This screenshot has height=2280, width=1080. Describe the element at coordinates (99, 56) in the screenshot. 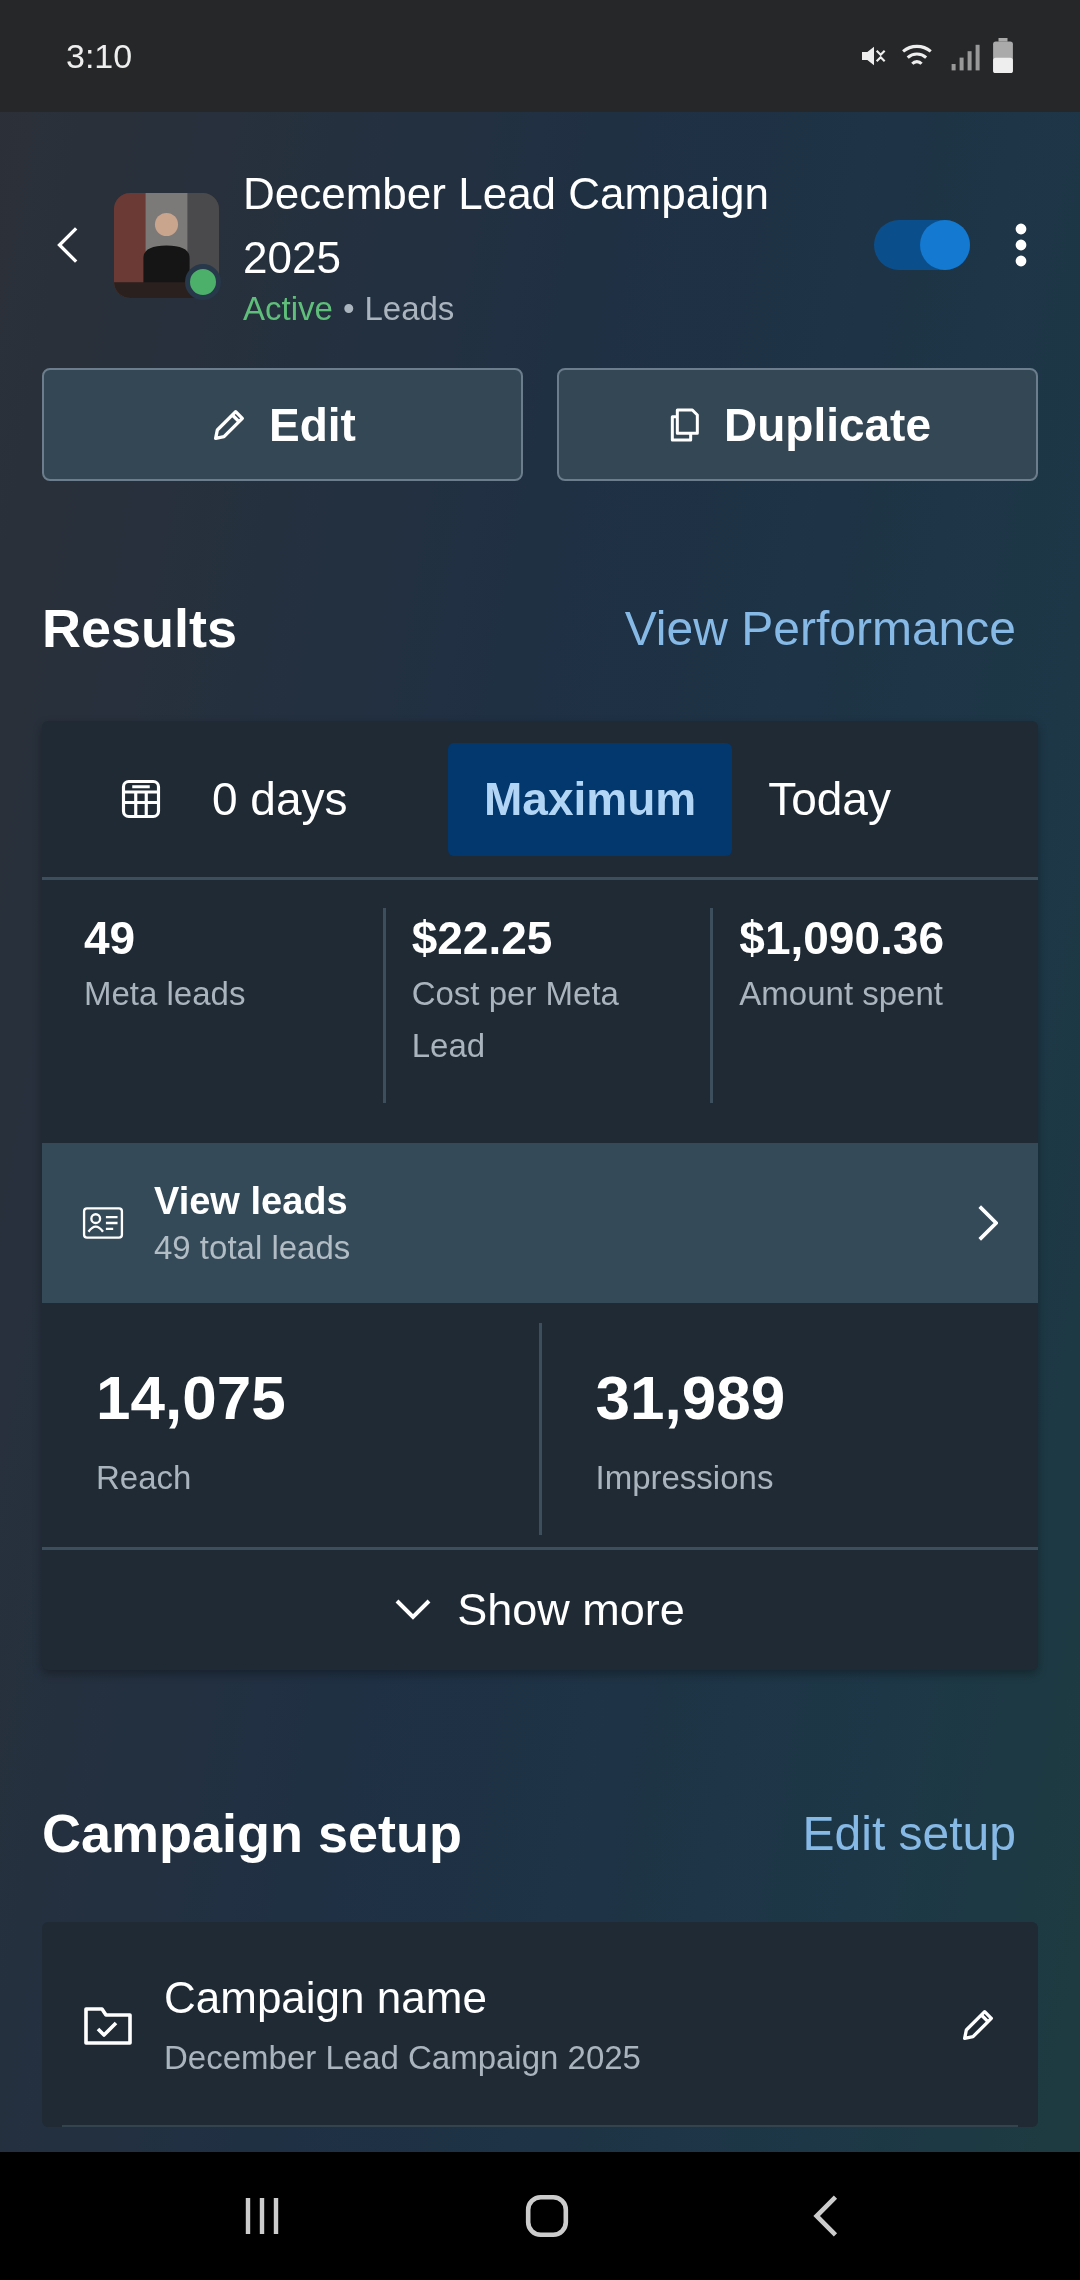

I see `status-time: 3:10` at that location.